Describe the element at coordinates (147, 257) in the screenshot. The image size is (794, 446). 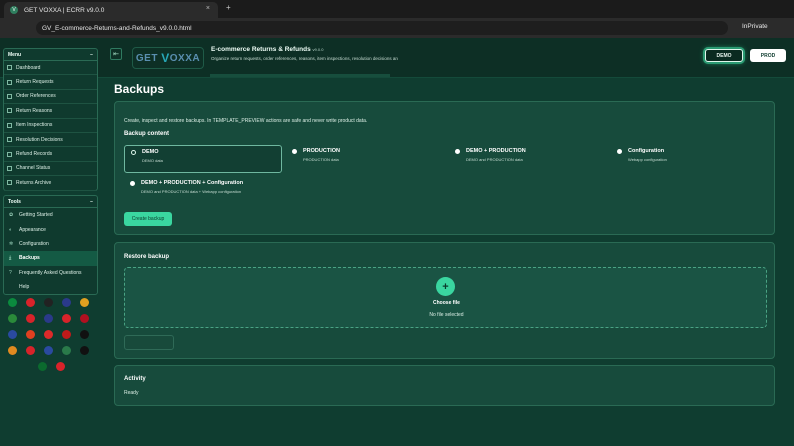
I see `restore-title: Restore backup` at that location.